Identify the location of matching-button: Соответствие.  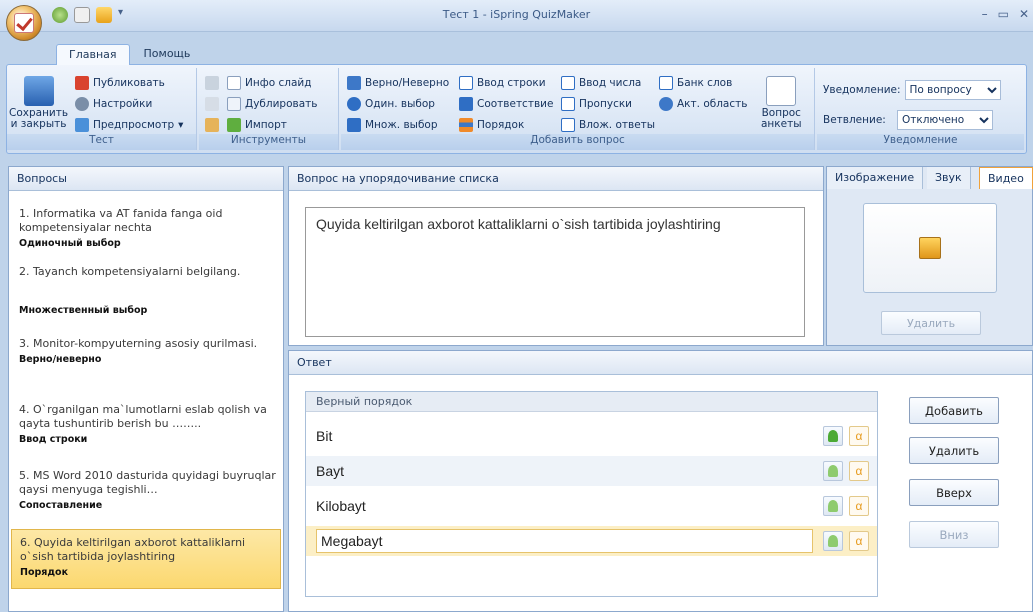
(506, 104).